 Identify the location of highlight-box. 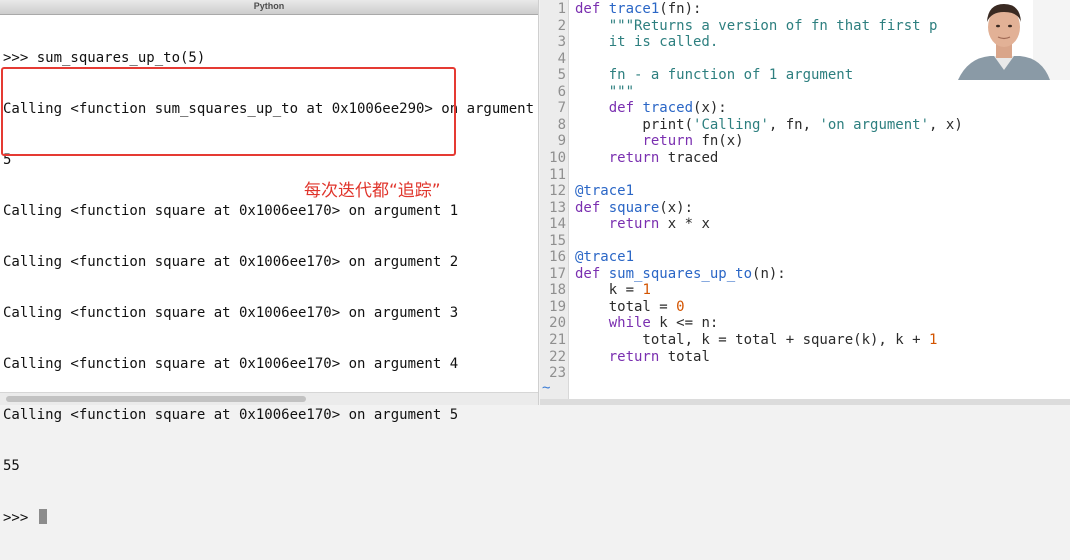
(228, 111).